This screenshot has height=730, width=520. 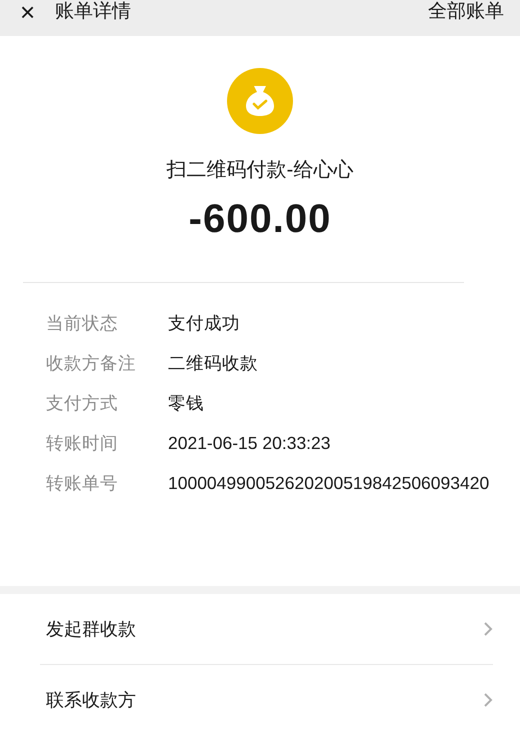 What do you see at coordinates (260, 101) in the screenshot?
I see `money-bag-icon` at bounding box center [260, 101].